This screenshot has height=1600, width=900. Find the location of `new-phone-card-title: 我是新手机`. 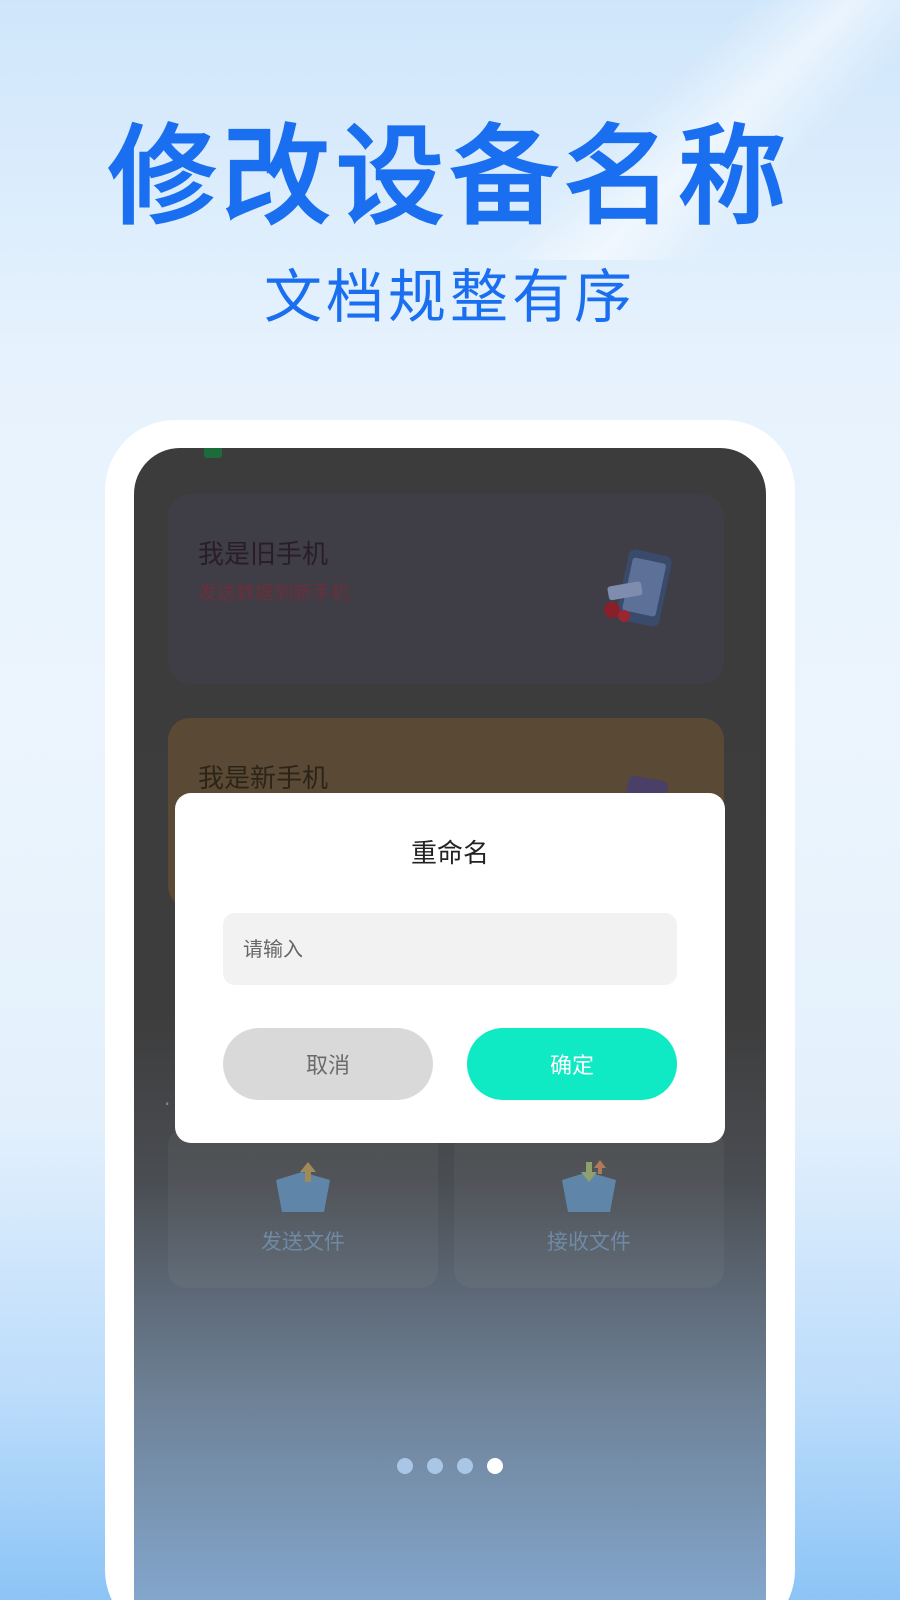

new-phone-card-title: 我是新手机 is located at coordinates (263, 779).